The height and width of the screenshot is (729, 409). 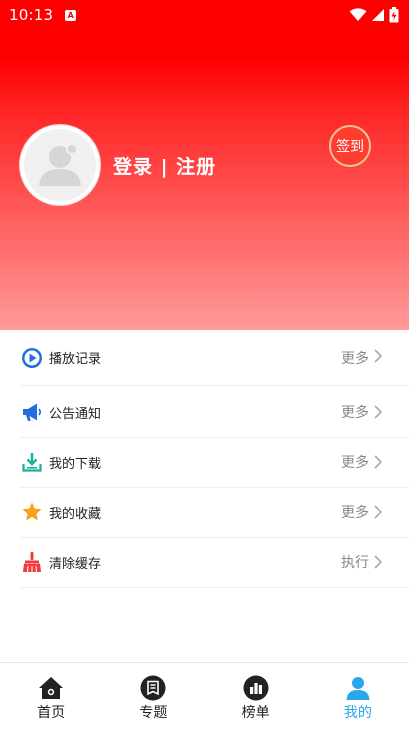 I want to click on tab-topics: 专题, so click(x=153, y=696).